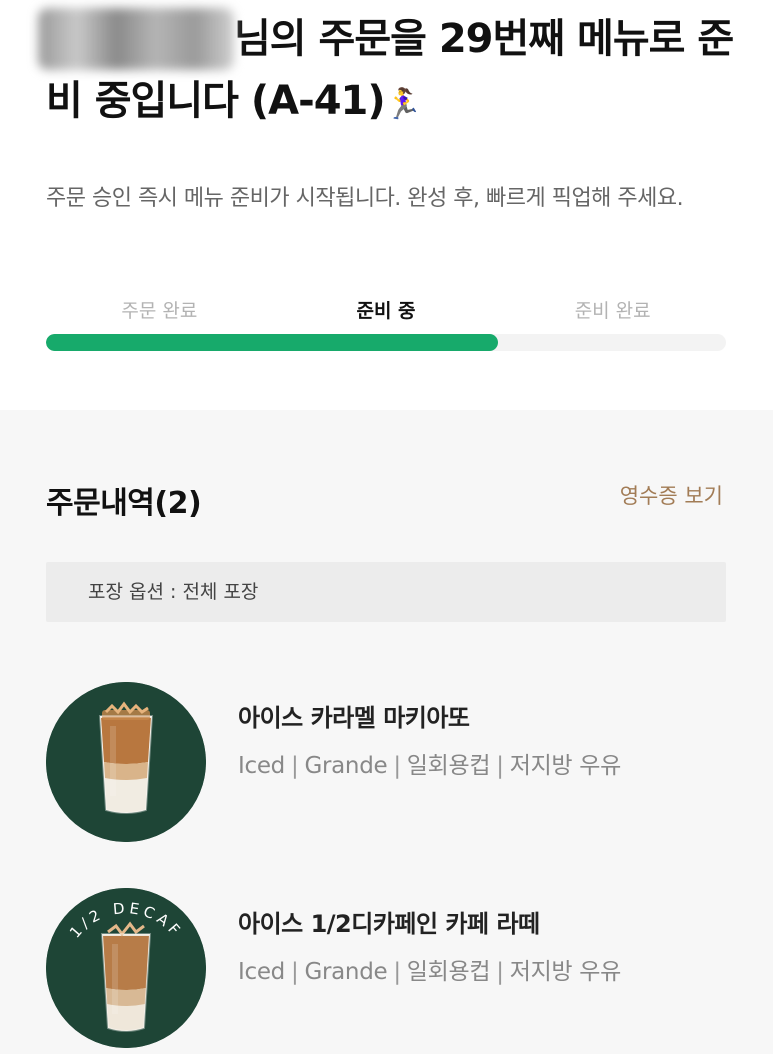 This screenshot has width=773, height=1054. I want to click on runner-icon: 🏃‍♀️, so click(403, 104).